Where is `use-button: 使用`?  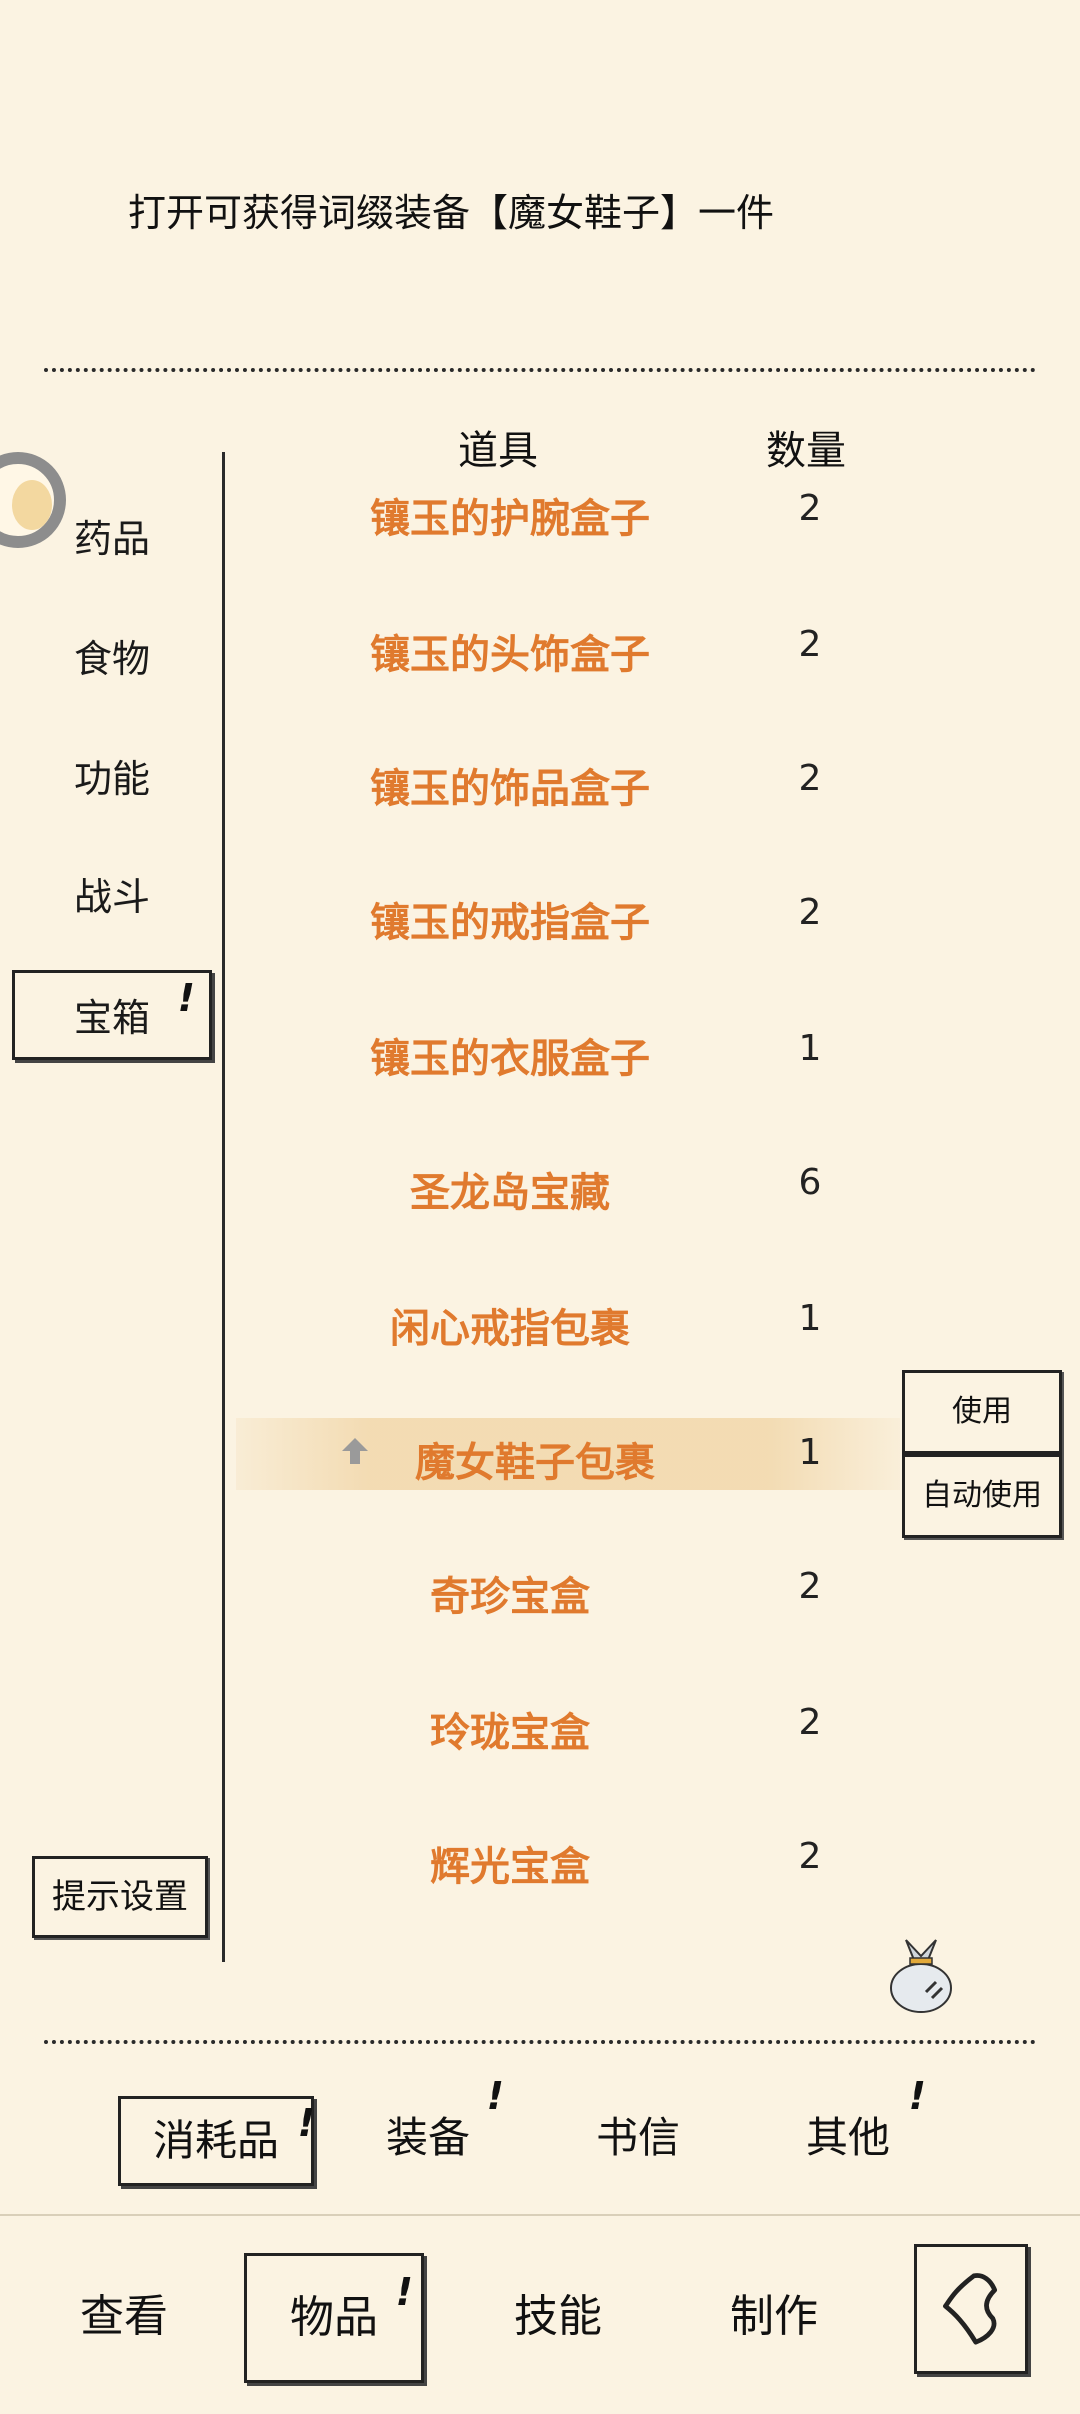
use-button: 使用 is located at coordinates (982, 1412).